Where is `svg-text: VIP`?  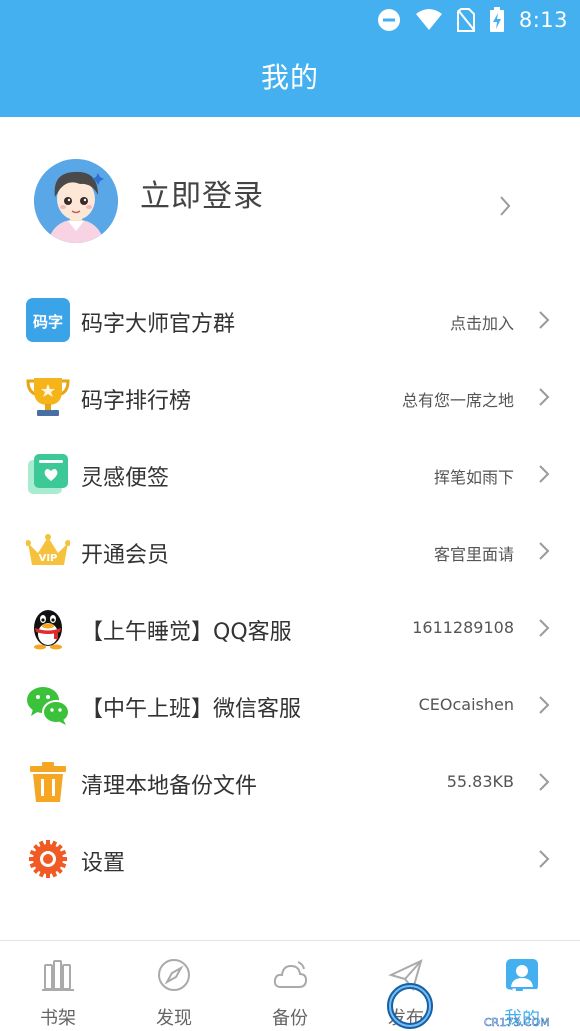 svg-text: VIP is located at coordinates (48, 558).